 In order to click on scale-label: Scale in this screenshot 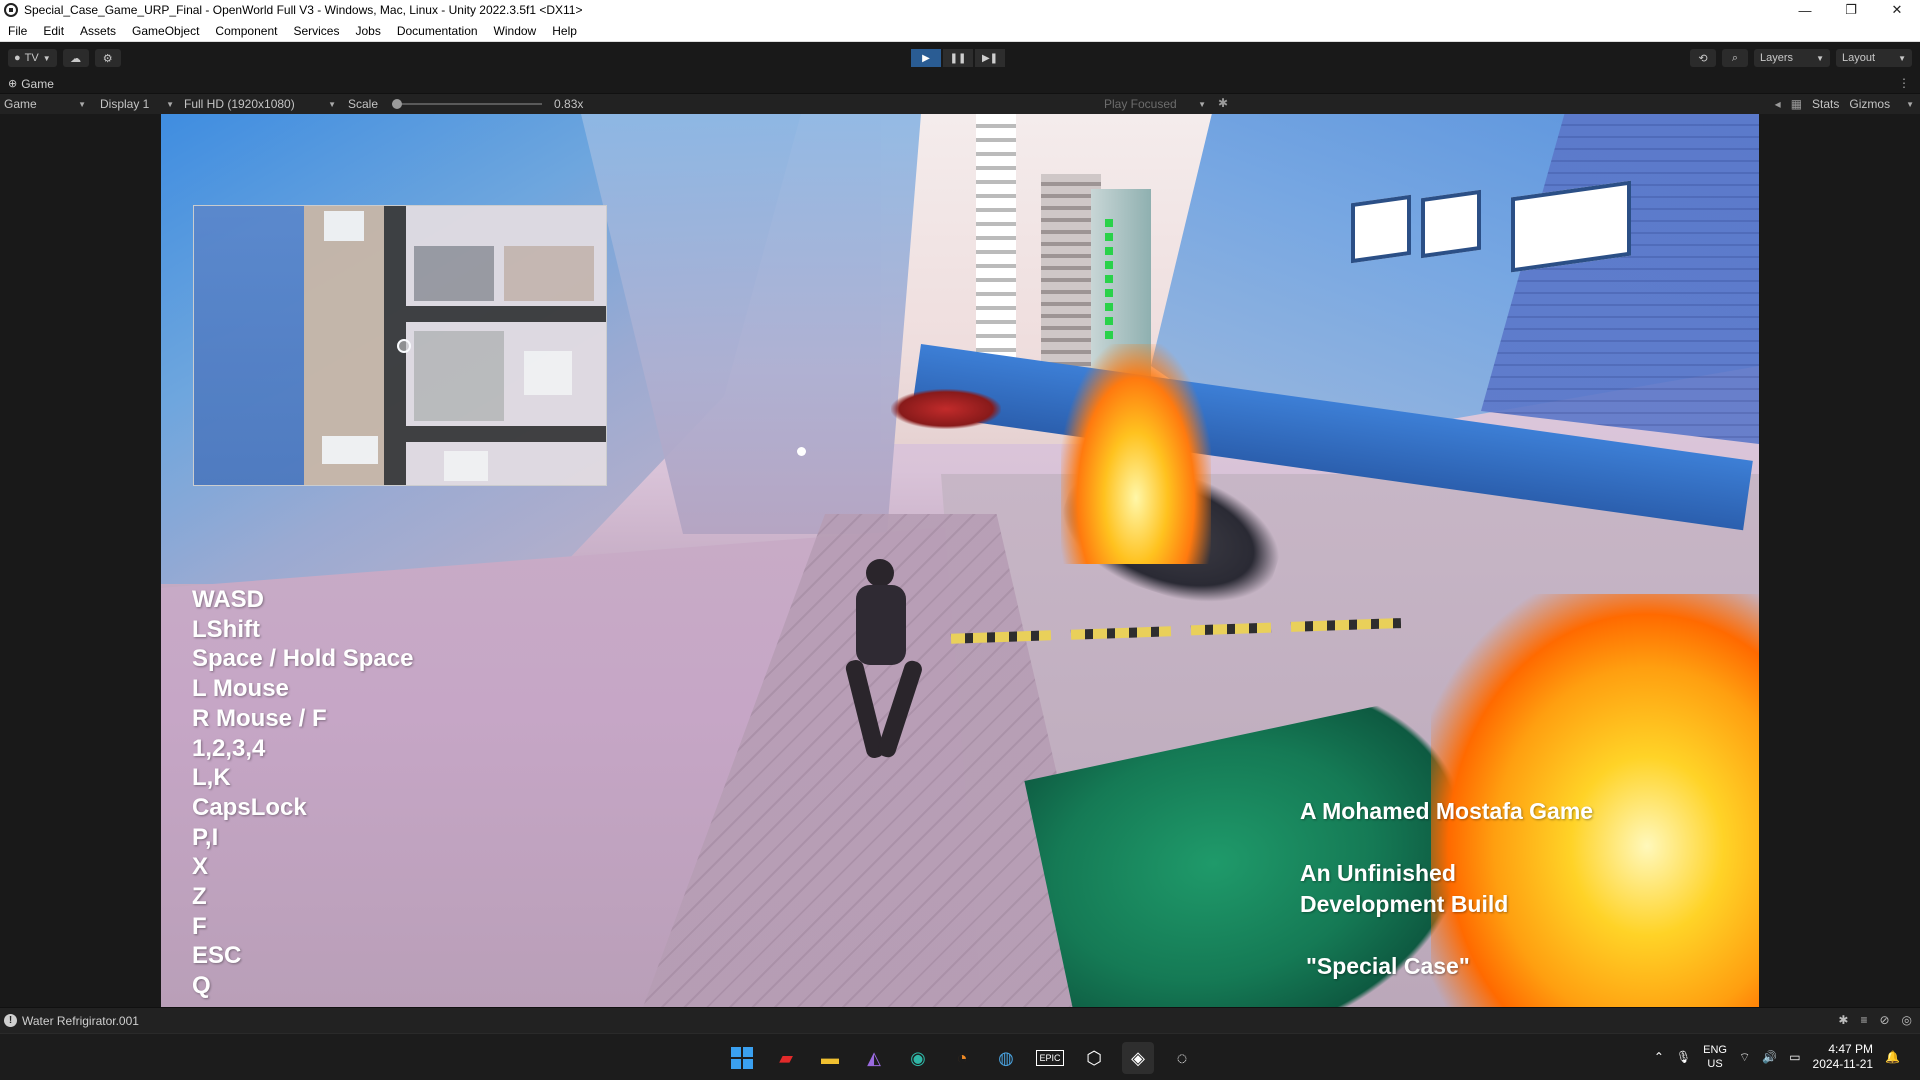, I will do `click(363, 104)`.